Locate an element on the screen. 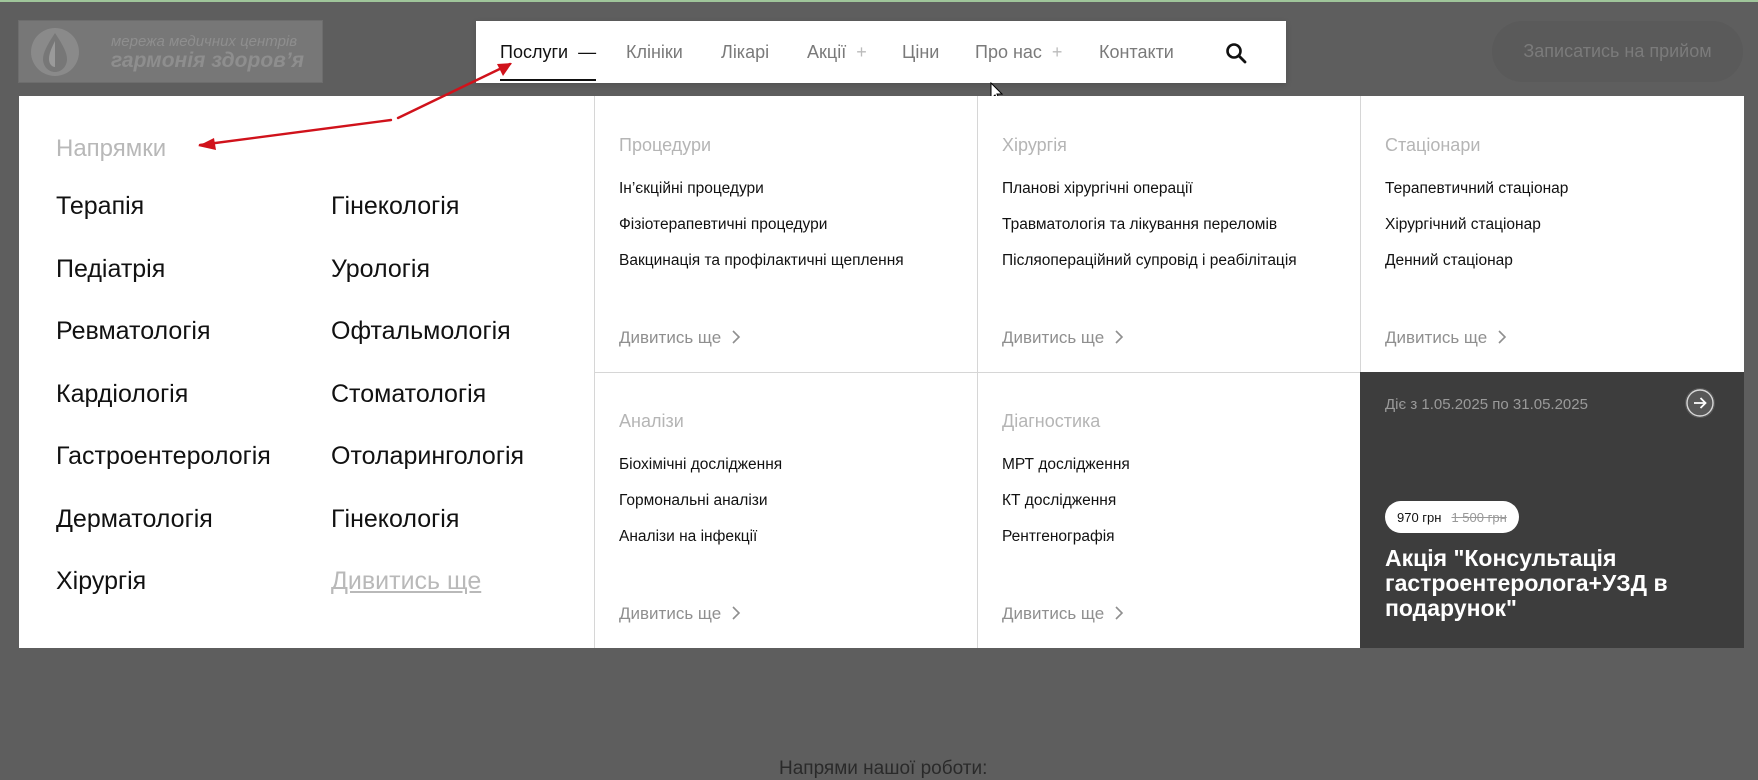 This screenshot has height=780, width=1758. direction-link: Терапія is located at coordinates (100, 206).